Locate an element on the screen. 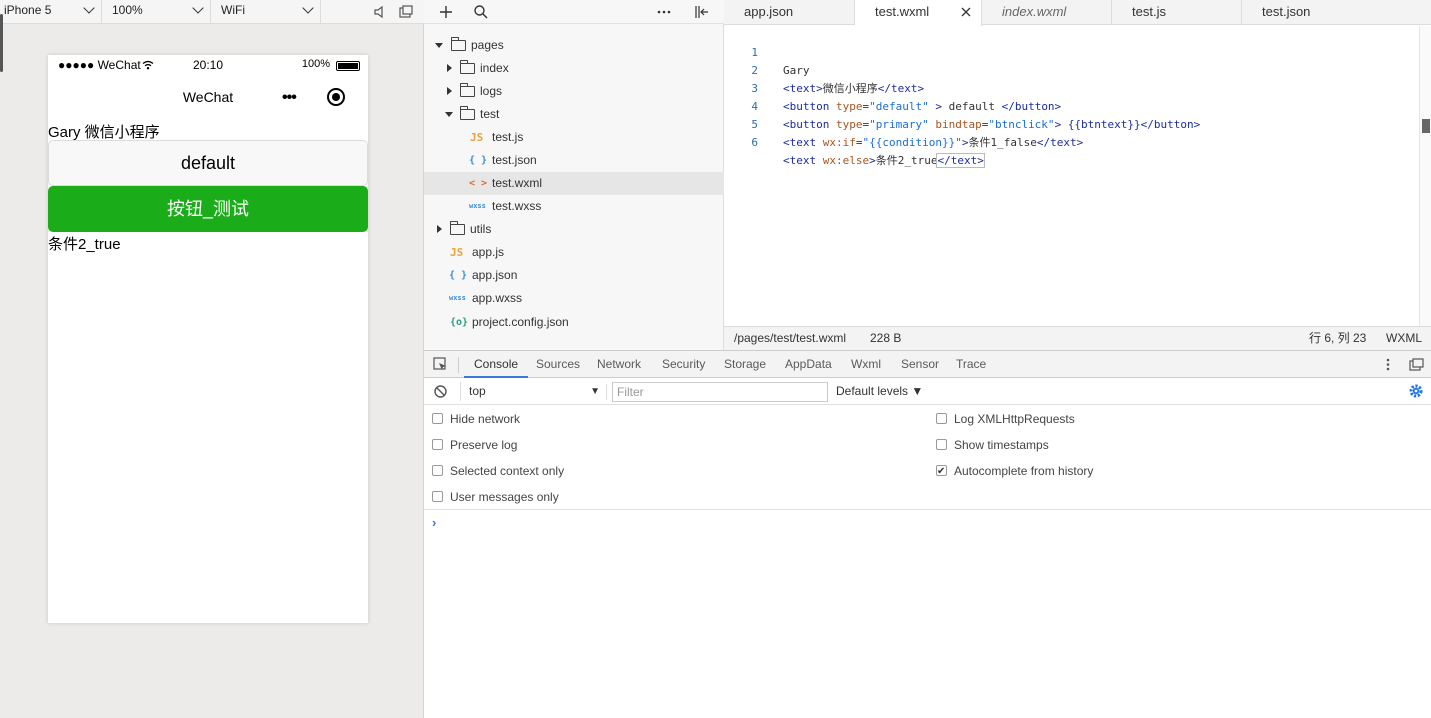 The width and height of the screenshot is (1431, 718). tab-security: Security is located at coordinates (683, 364).